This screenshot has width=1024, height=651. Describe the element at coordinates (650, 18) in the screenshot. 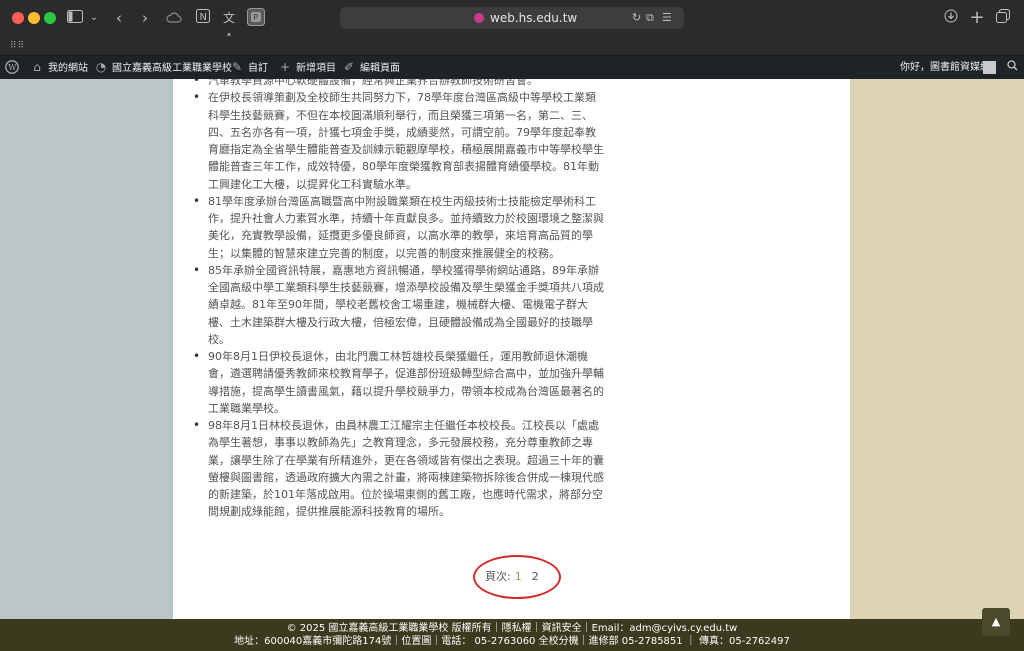

I see `translate-page-icon: ⧉` at that location.